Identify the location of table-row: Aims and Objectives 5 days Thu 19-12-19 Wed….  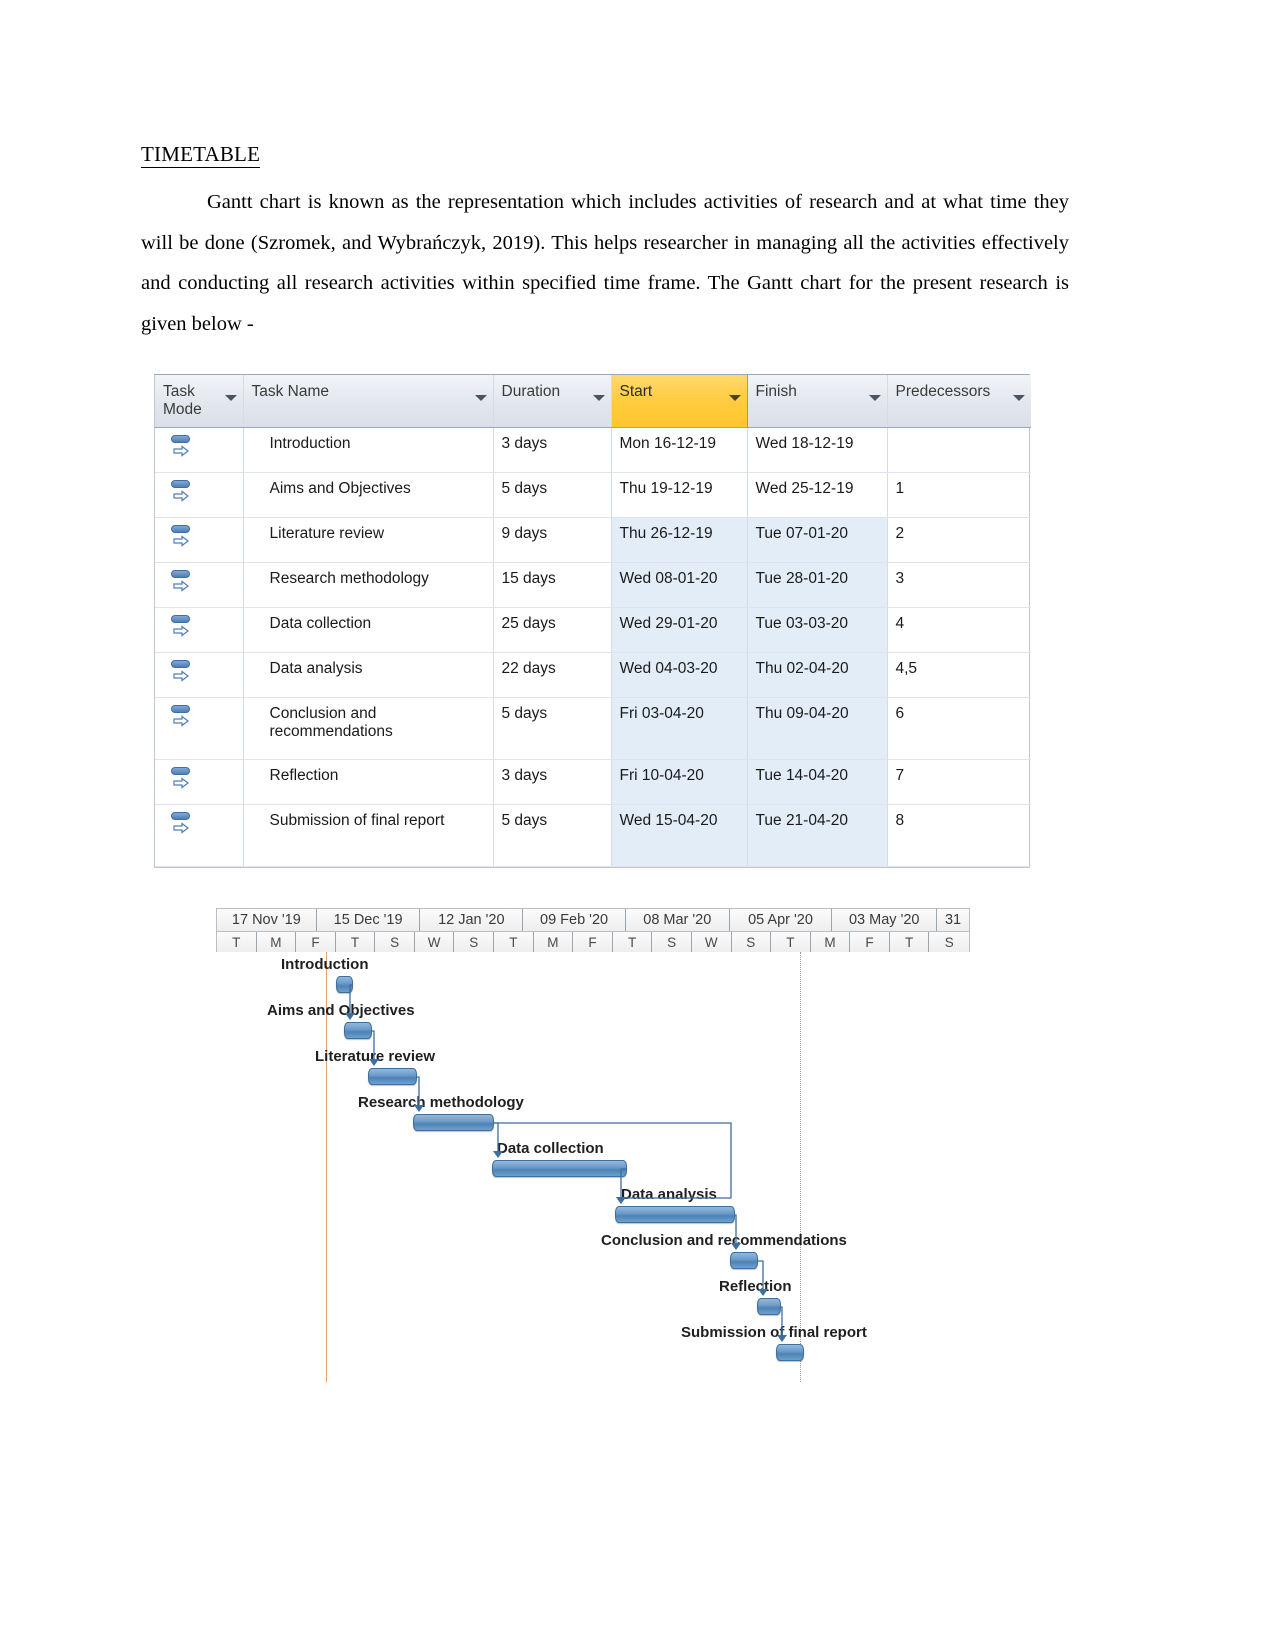
(593, 495).